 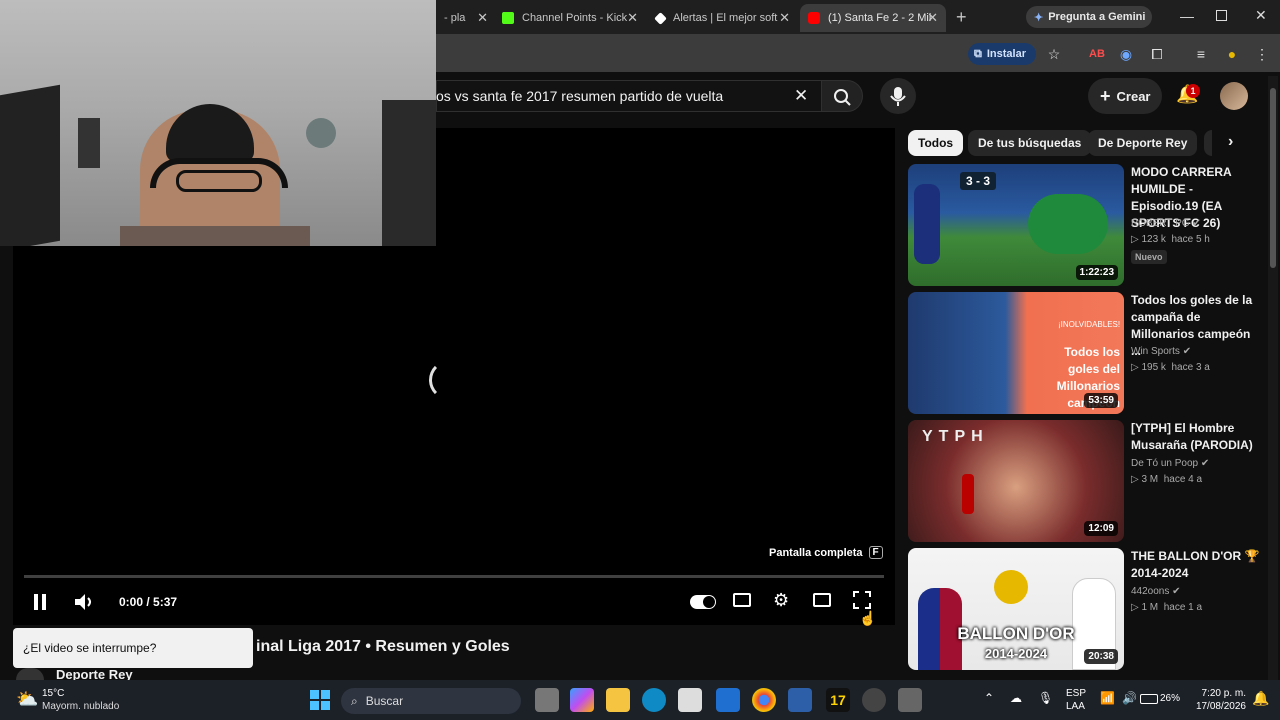 What do you see at coordinates (955, 436) in the screenshot?
I see `thumb-text: YTPH` at bounding box center [955, 436].